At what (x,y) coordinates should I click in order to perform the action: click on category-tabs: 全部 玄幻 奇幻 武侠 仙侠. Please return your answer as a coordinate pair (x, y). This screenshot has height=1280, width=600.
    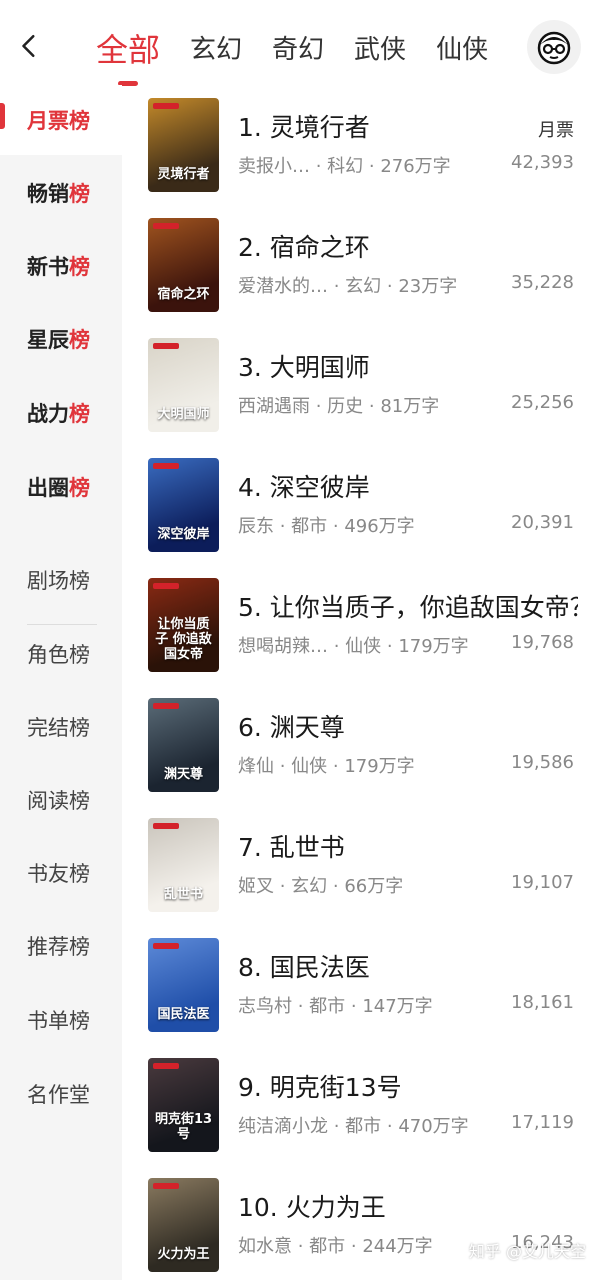
    Looking at the image, I should click on (307, 48).